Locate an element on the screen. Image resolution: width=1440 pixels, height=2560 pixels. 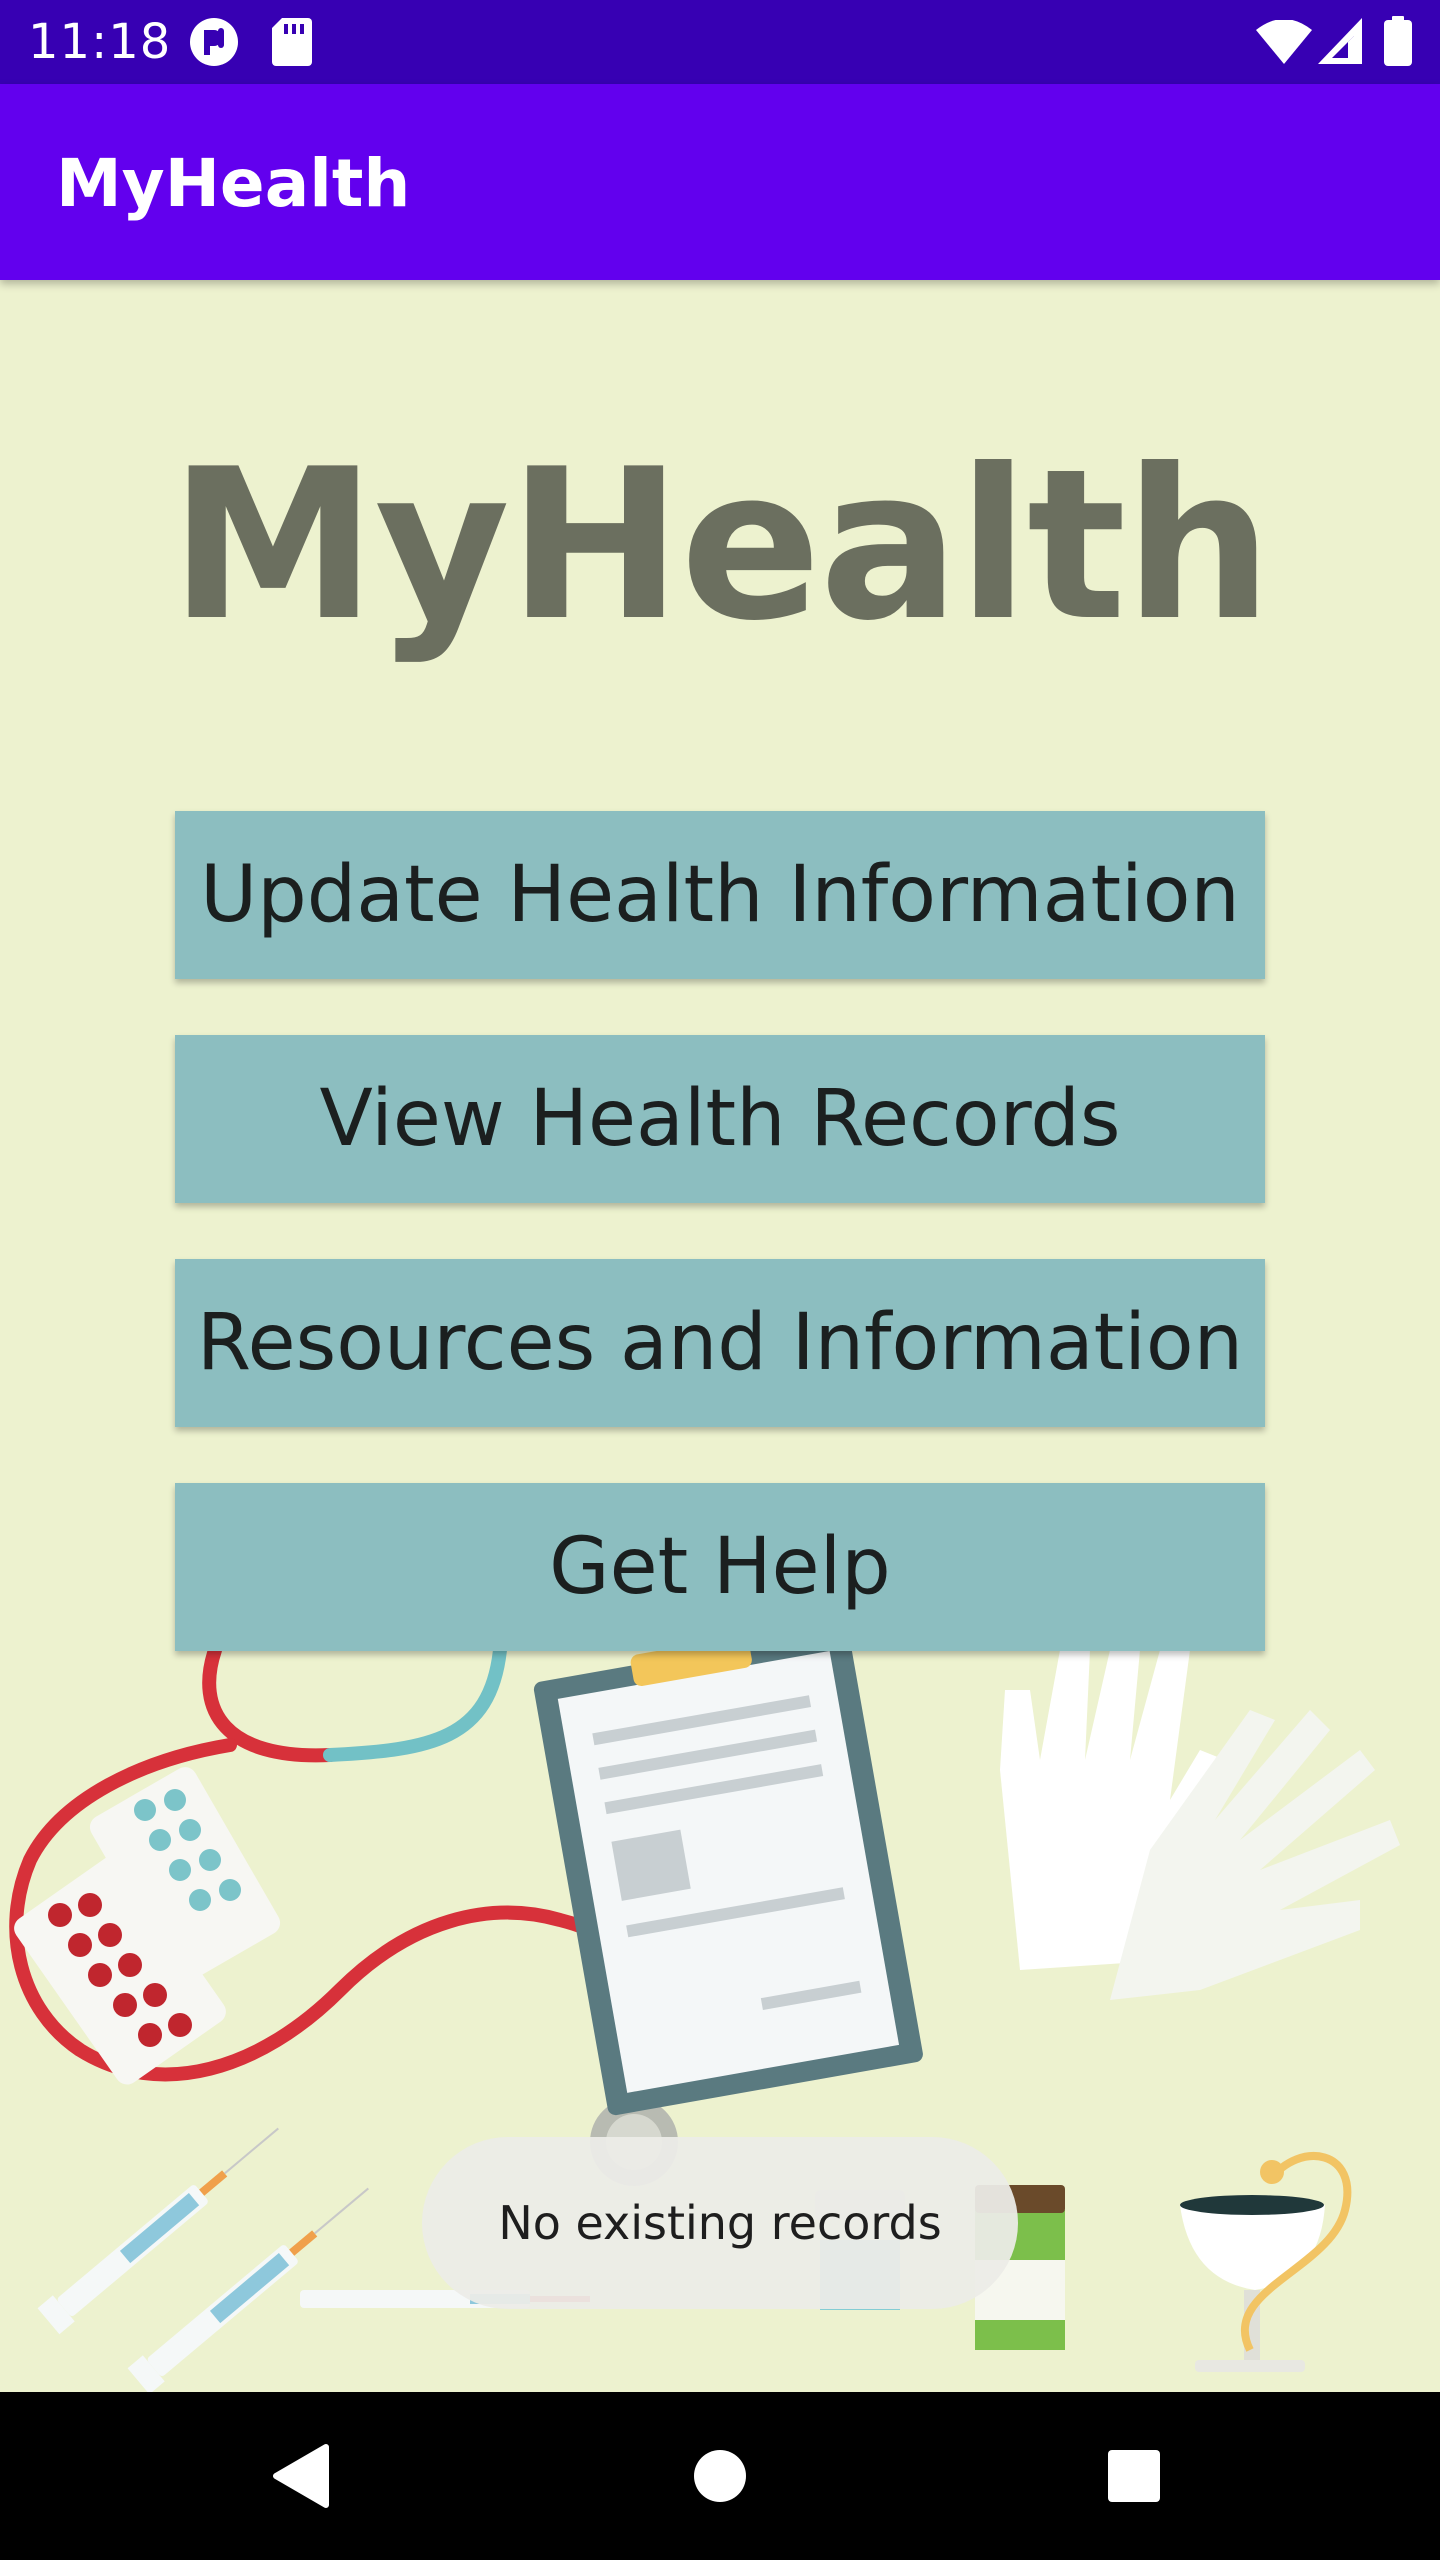
sd-card-icon is located at coordinates (292, 44).